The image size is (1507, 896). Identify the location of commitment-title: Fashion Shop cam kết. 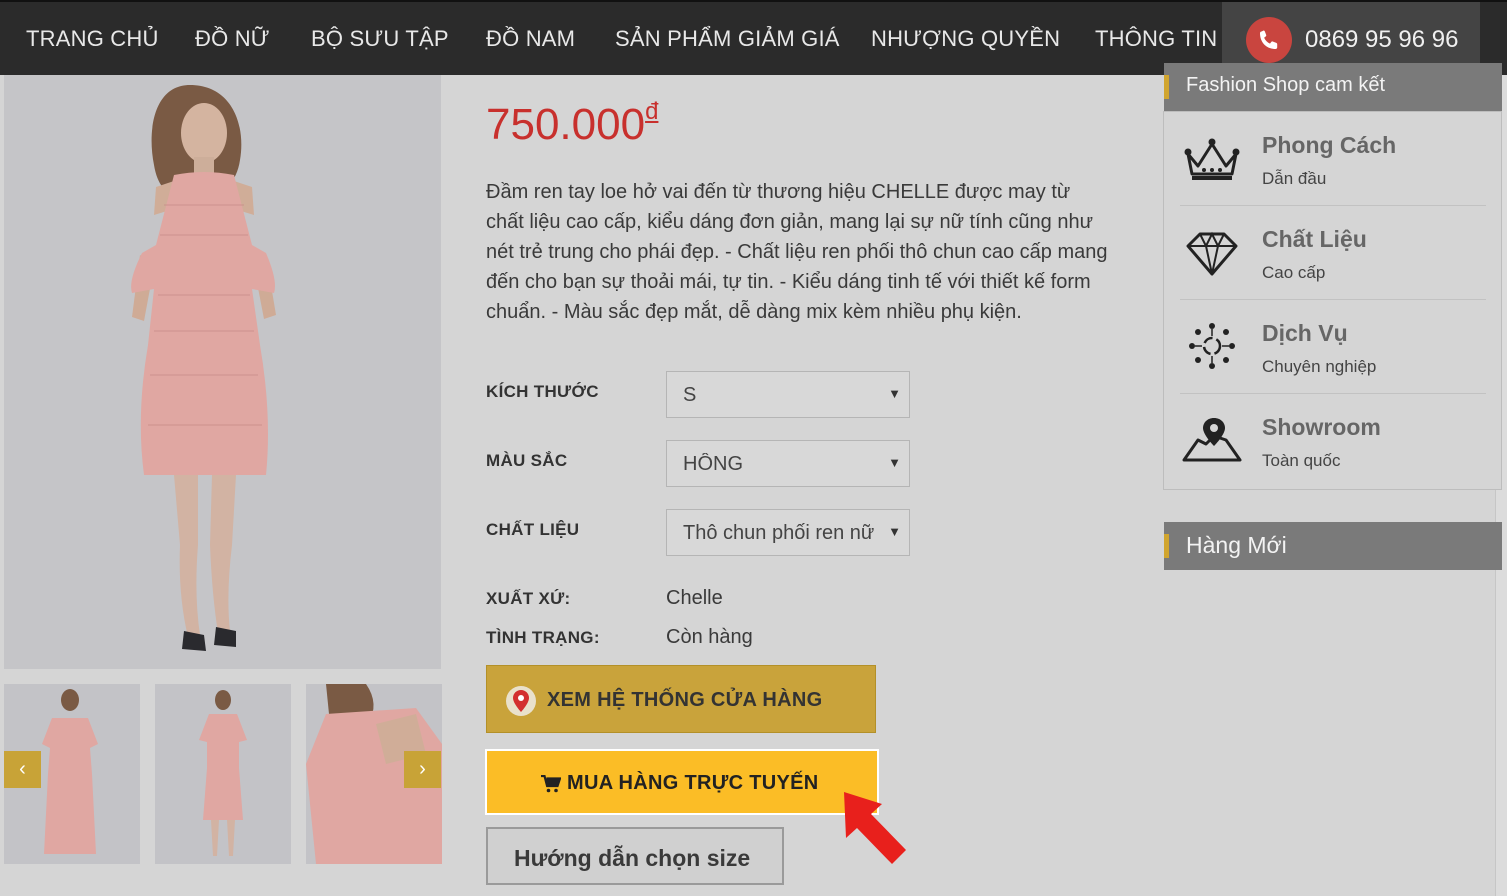
(1285, 85).